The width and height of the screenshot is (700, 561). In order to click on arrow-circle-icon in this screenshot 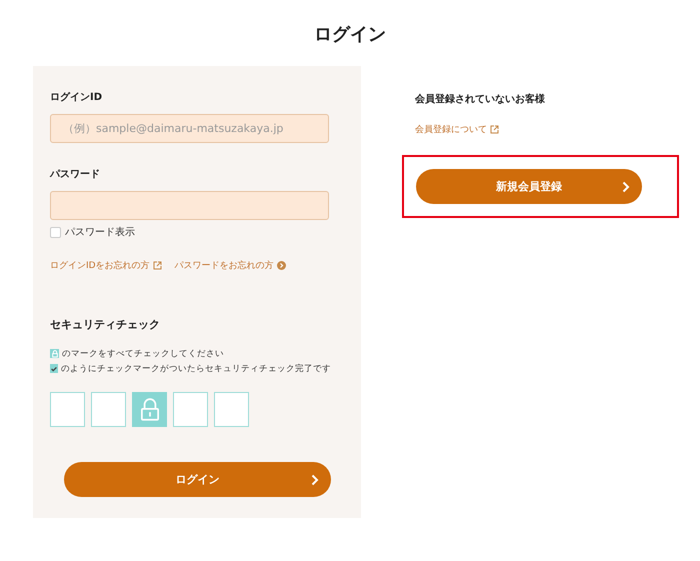, I will do `click(281, 265)`.